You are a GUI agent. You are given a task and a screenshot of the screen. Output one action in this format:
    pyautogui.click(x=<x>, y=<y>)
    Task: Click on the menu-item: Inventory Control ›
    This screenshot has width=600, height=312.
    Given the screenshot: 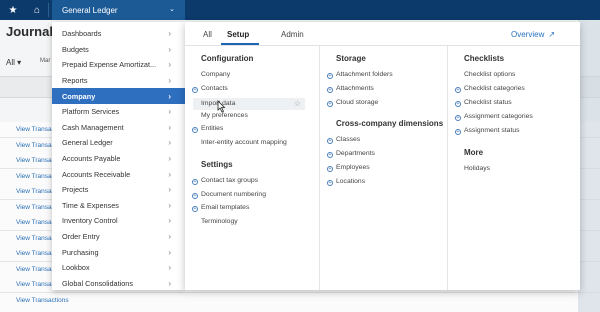 What is the action you would take?
    pyautogui.click(x=118, y=221)
    